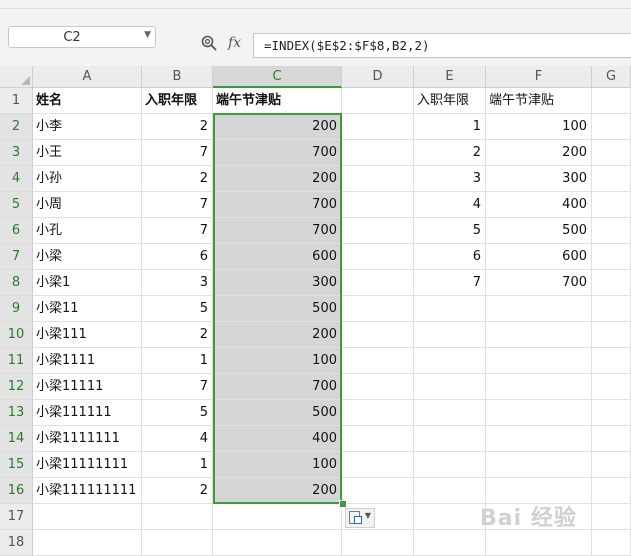 This screenshot has height=556, width=631. What do you see at coordinates (450, 231) in the screenshot?
I see `lookup-years-cell: 5` at bounding box center [450, 231].